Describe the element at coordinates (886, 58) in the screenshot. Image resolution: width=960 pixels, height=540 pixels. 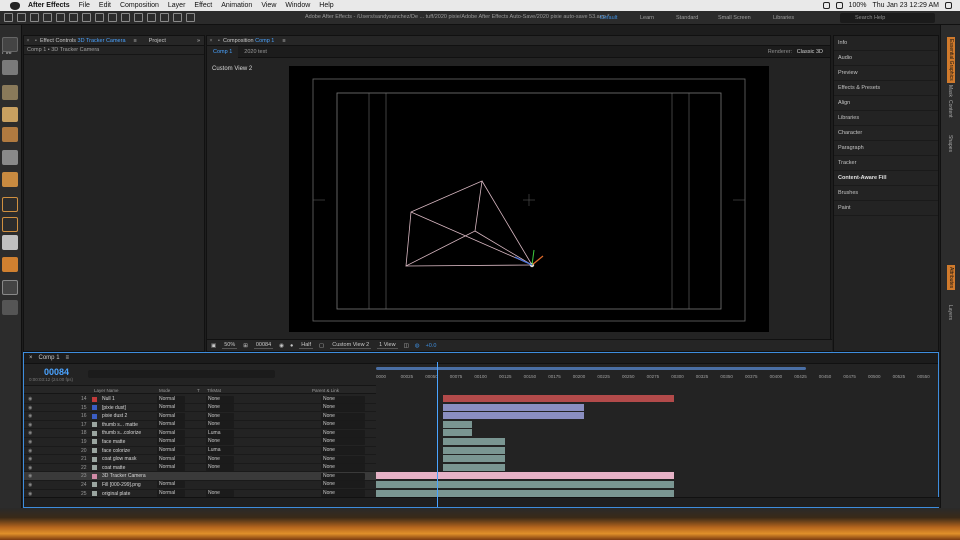
I see `panel-audio: Audio` at that location.